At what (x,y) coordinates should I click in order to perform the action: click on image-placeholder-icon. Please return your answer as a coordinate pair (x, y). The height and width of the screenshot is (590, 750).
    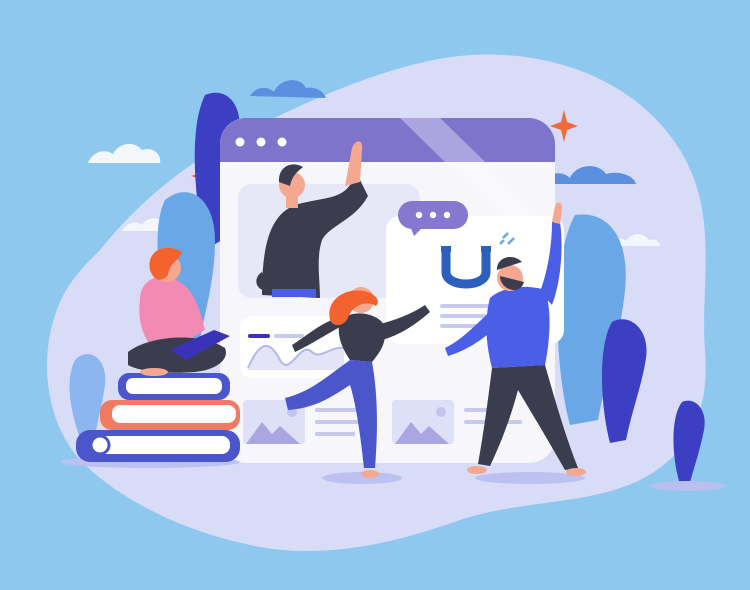
    Looking at the image, I should click on (423, 422).